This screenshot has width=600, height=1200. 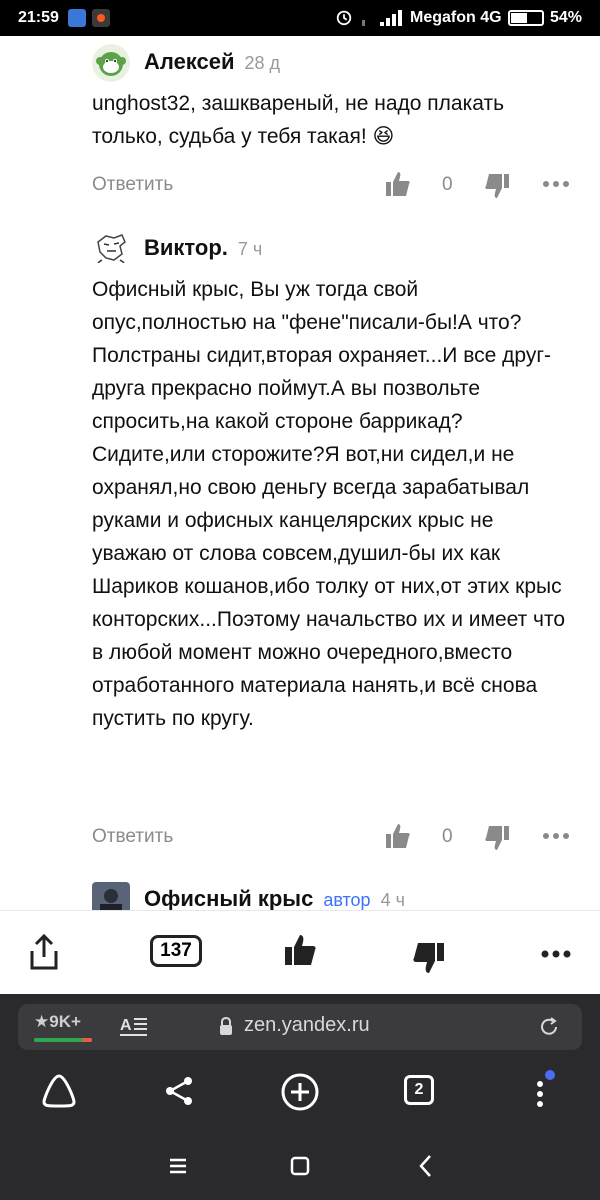 I want to click on alarm-icon, so click(x=344, y=18).